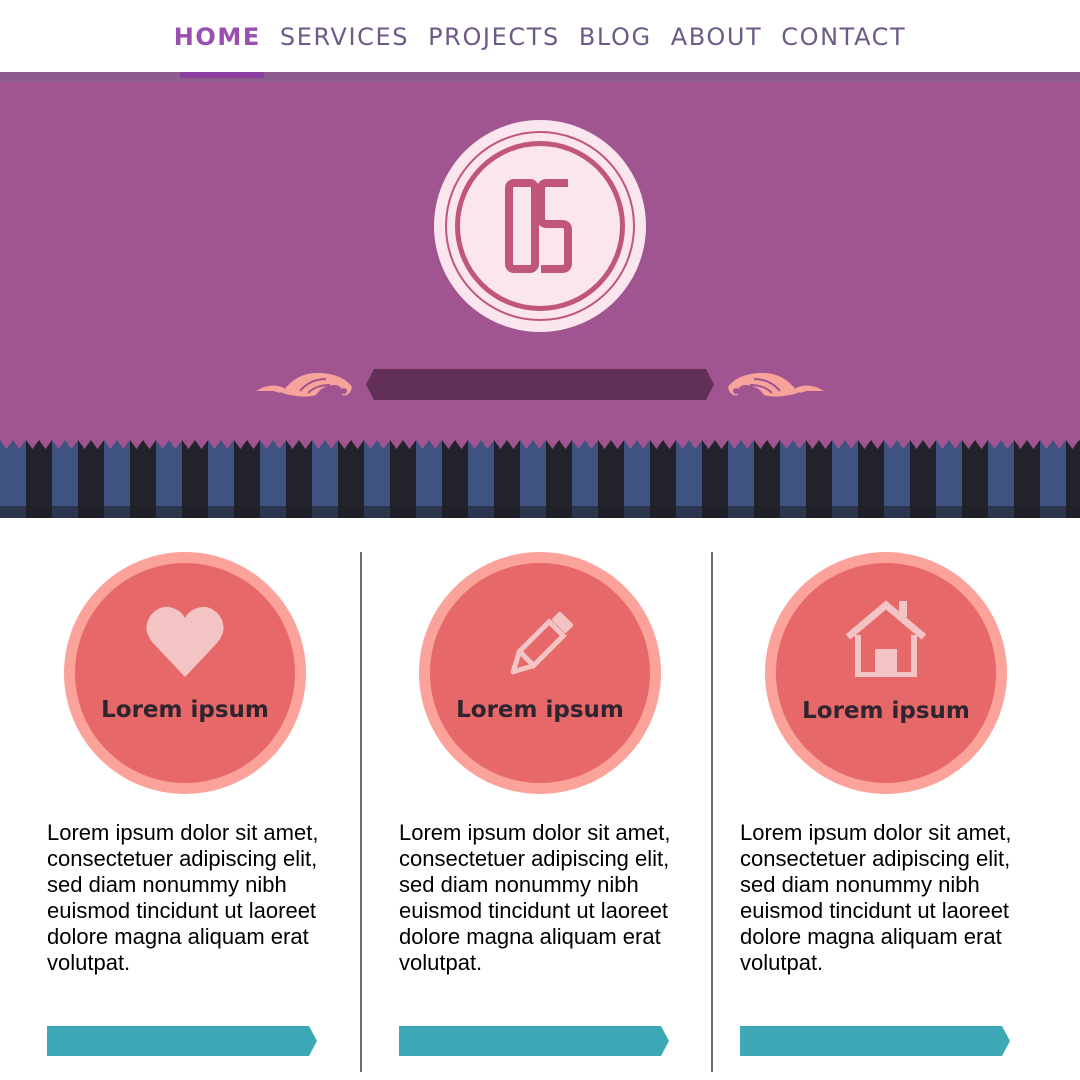 This screenshot has width=1080, height=1080. I want to click on right-flourish-ornament, so click(776, 384).